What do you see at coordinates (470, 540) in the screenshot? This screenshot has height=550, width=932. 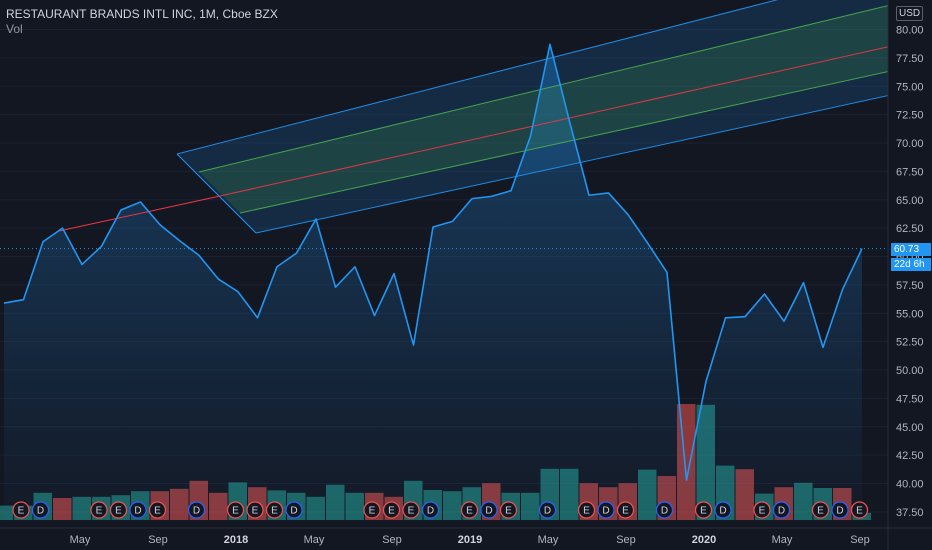 I see `x-tick-label: 2019` at bounding box center [470, 540].